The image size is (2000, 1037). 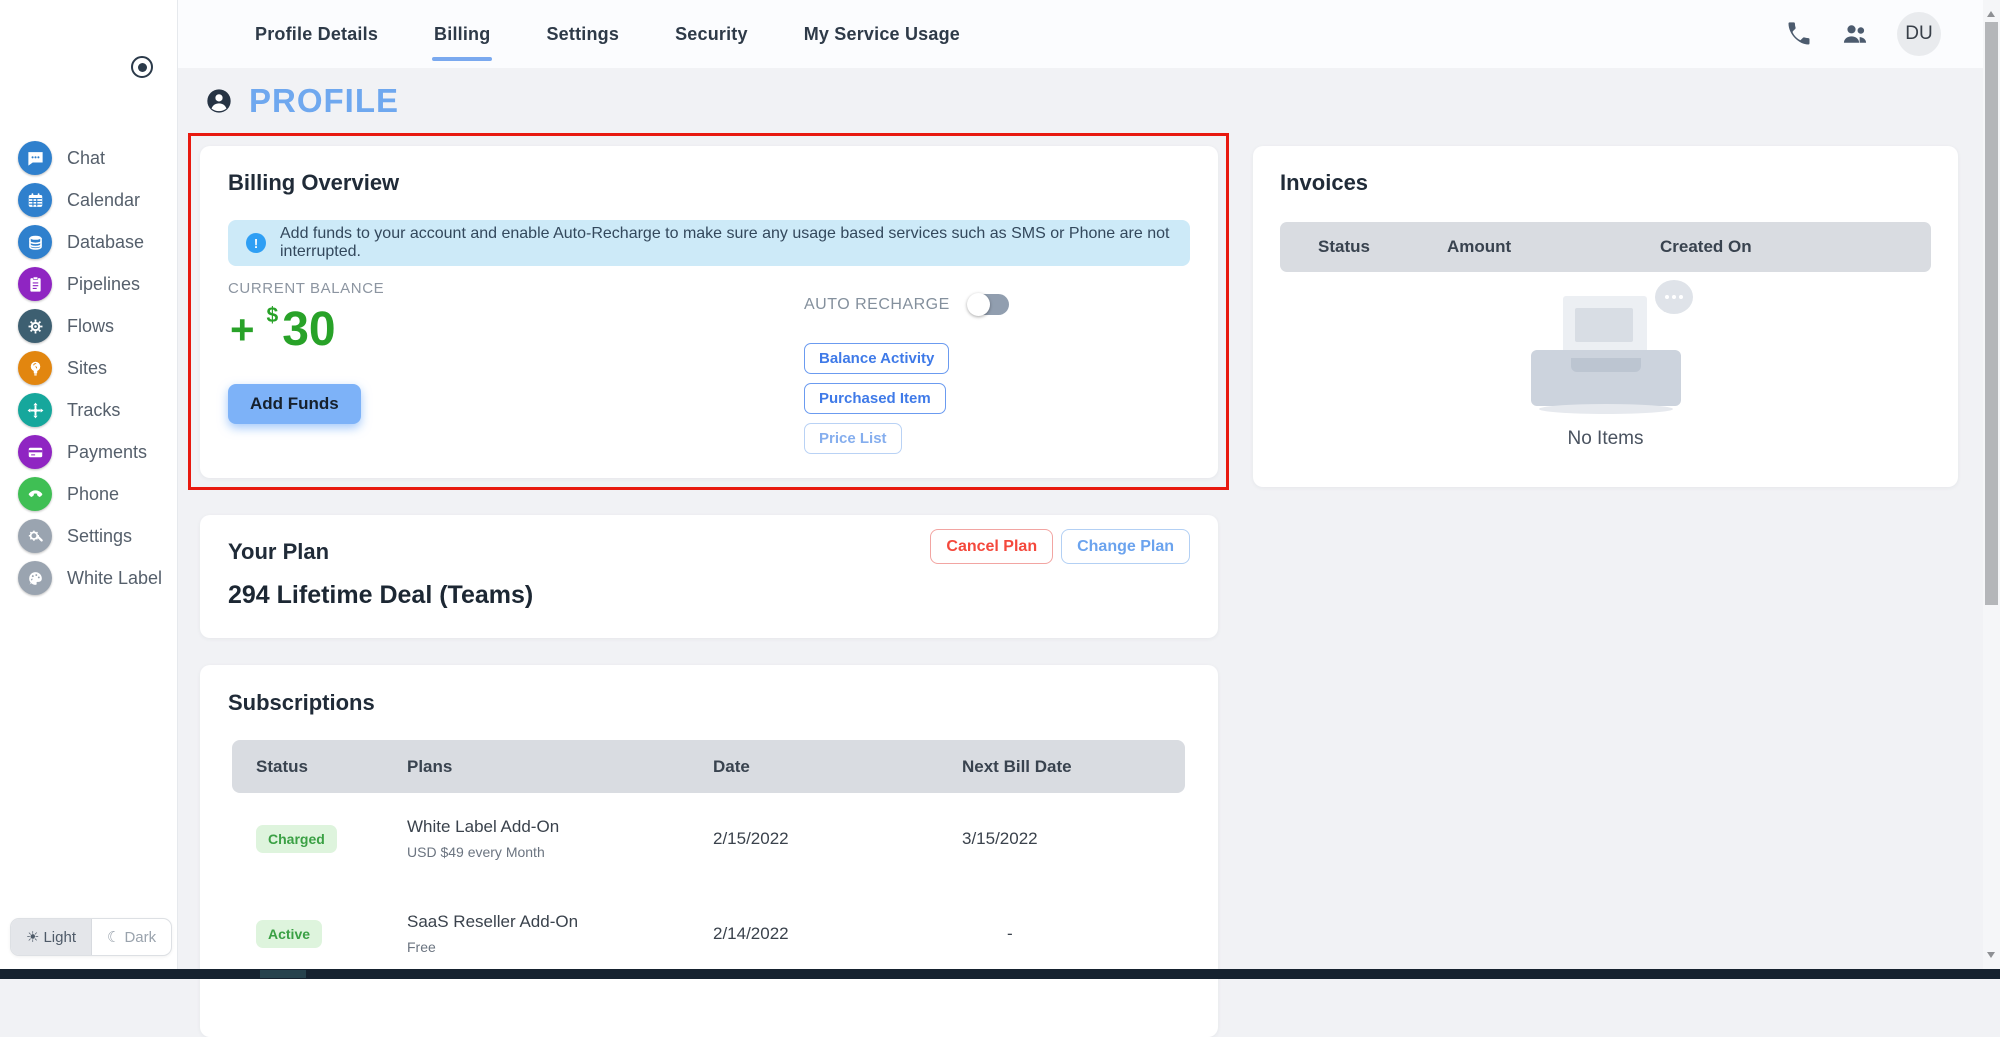 I want to click on plan-name: 294 Lifetime Deal (Teams), so click(x=381, y=595).